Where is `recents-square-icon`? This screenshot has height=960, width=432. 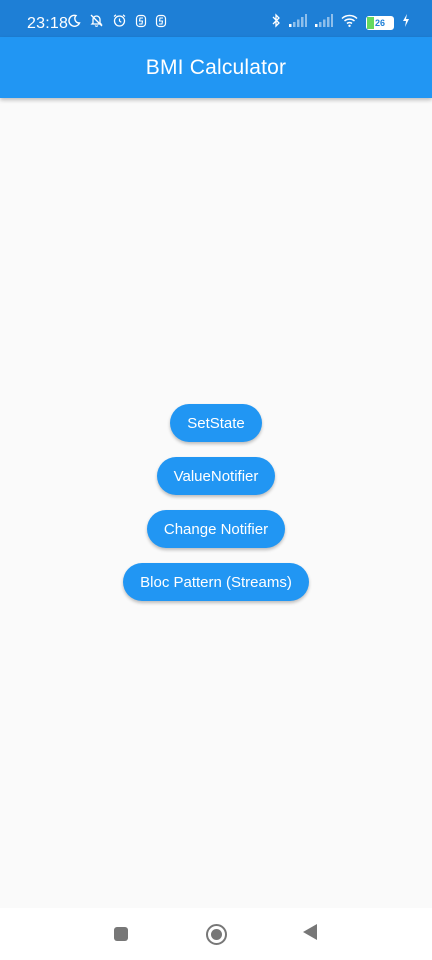 recents-square-icon is located at coordinates (121, 934).